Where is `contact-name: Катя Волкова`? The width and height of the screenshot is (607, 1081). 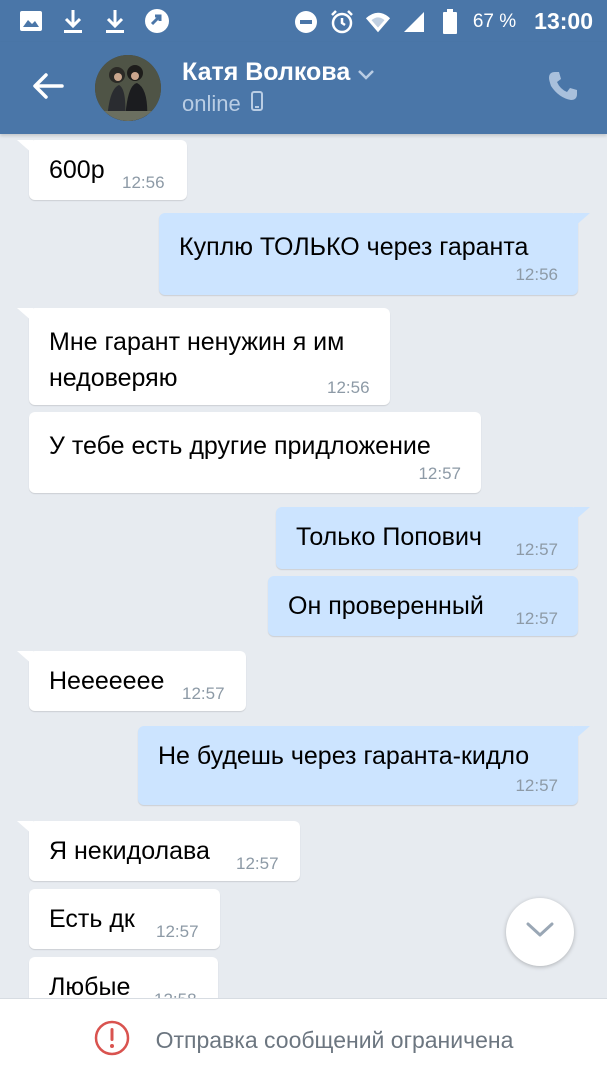
contact-name: Катя Волкова is located at coordinates (266, 72).